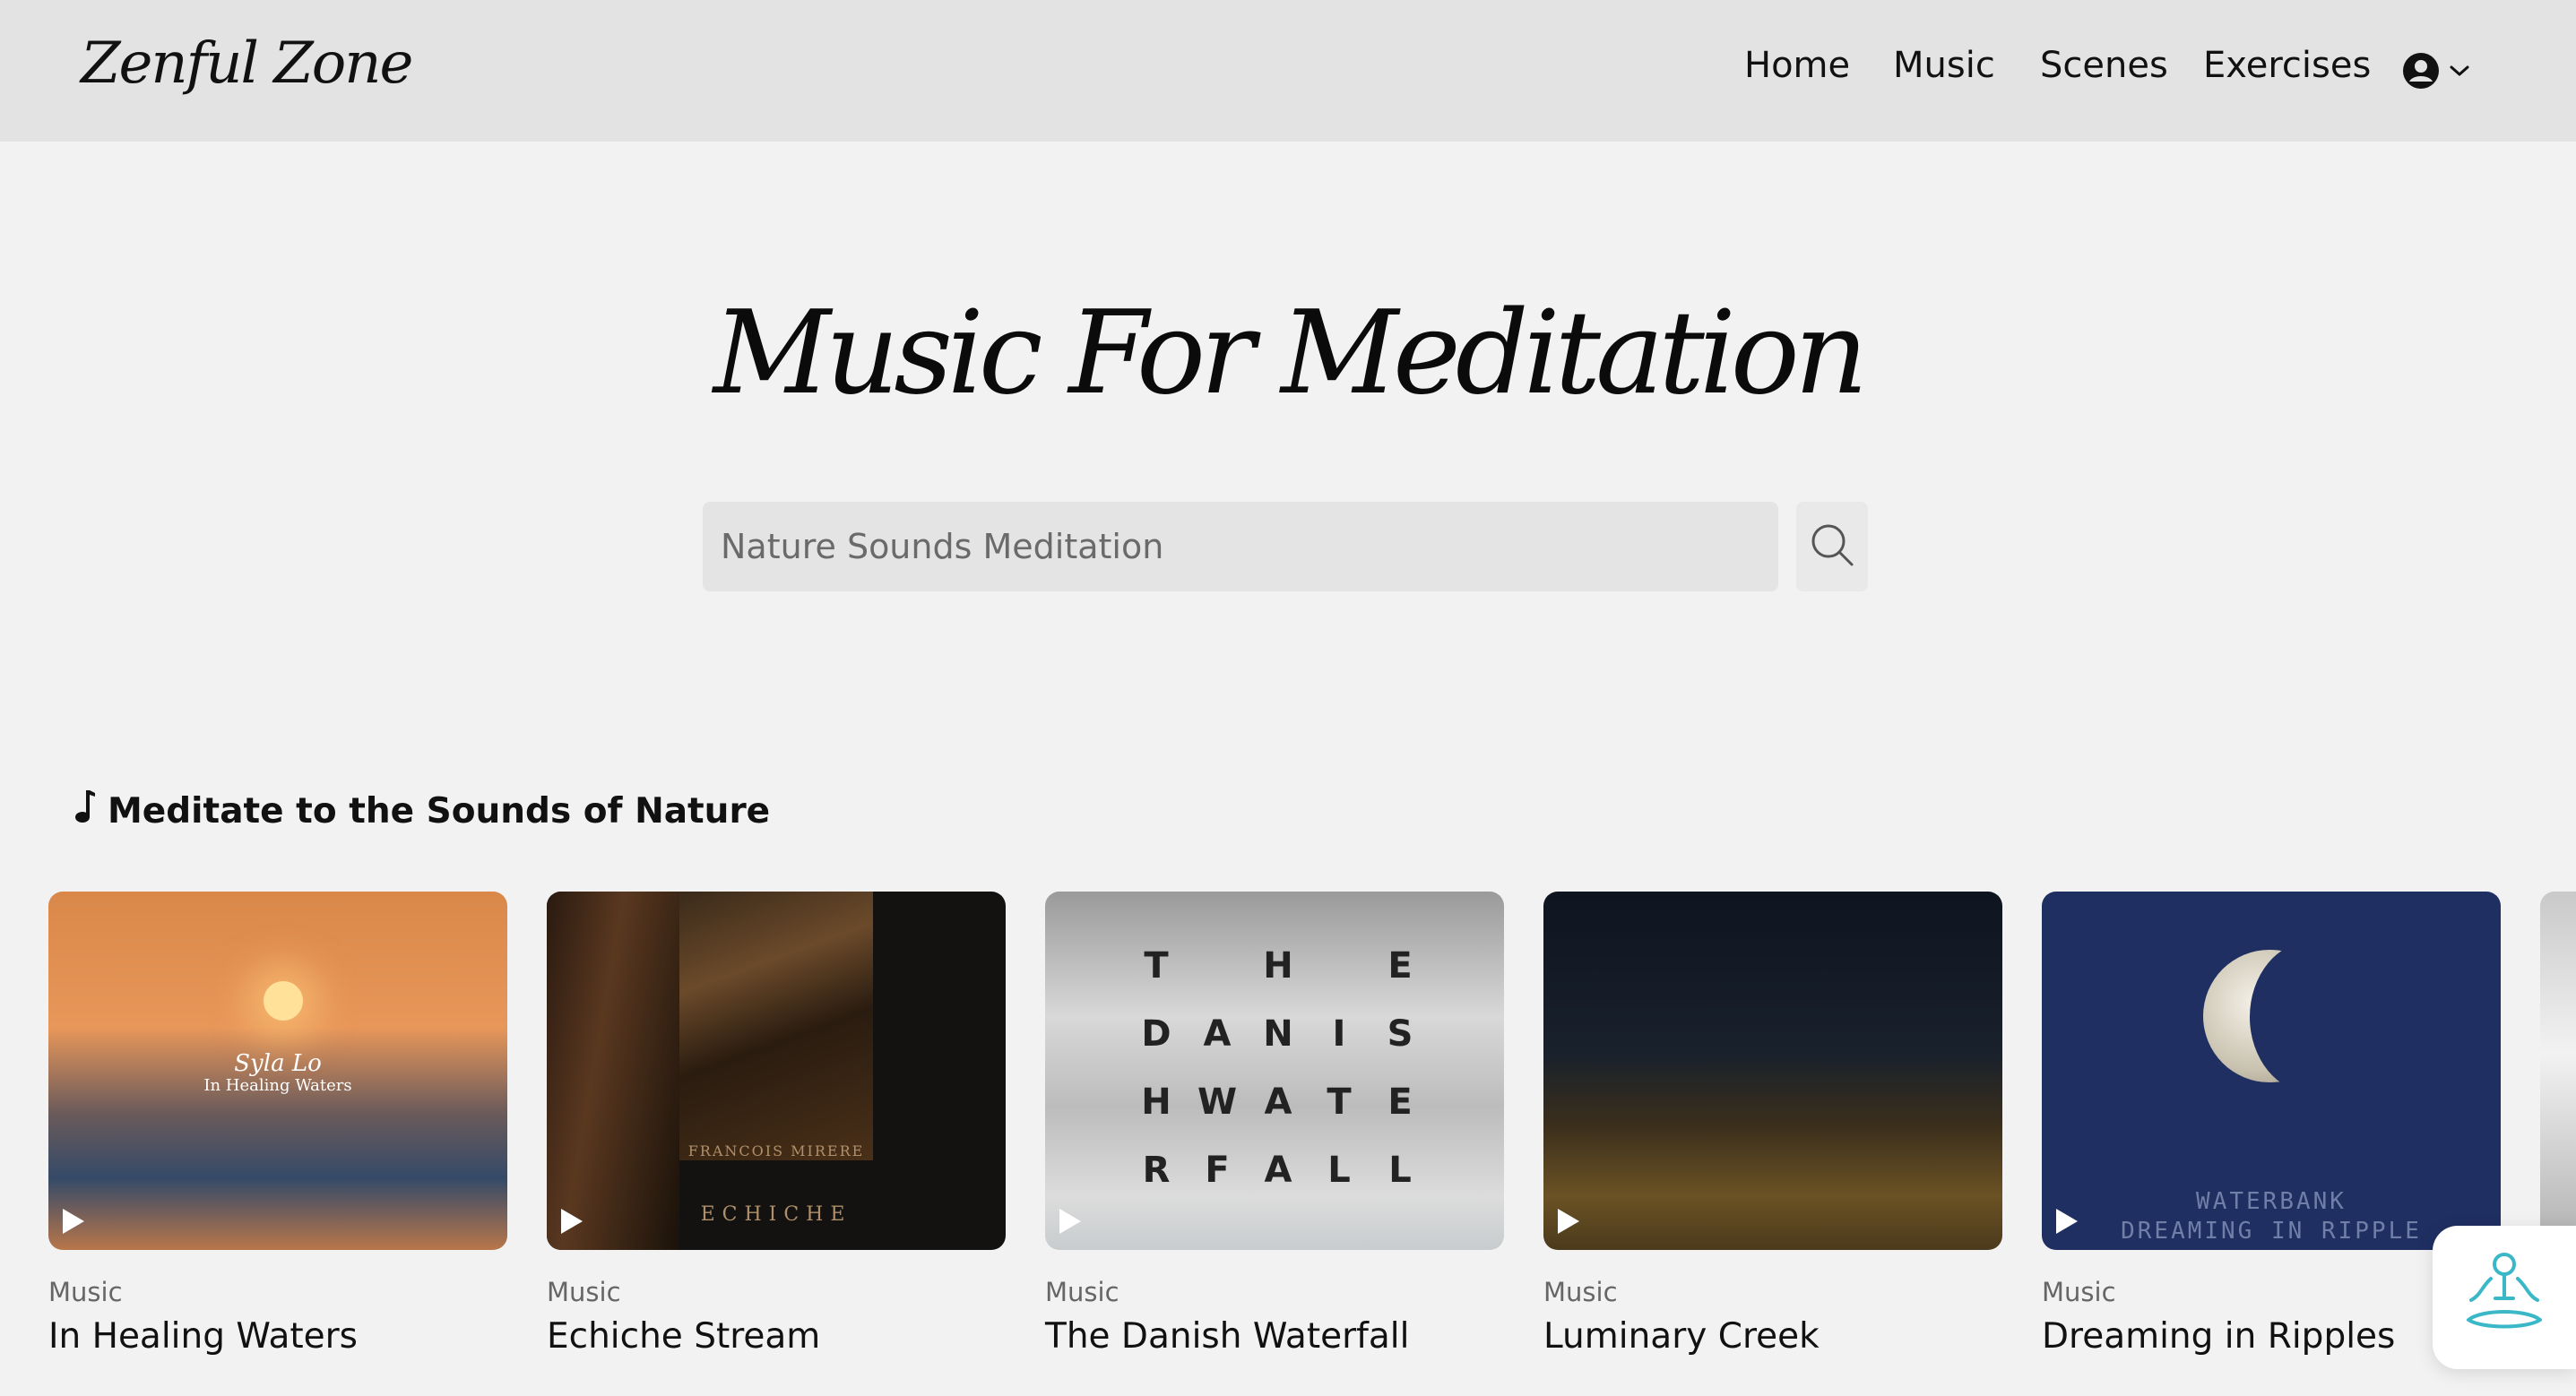 This screenshot has width=2576, height=1396. Describe the element at coordinates (439, 811) in the screenshot. I see `section-title: Meditate to the Sounds of Nature` at that location.